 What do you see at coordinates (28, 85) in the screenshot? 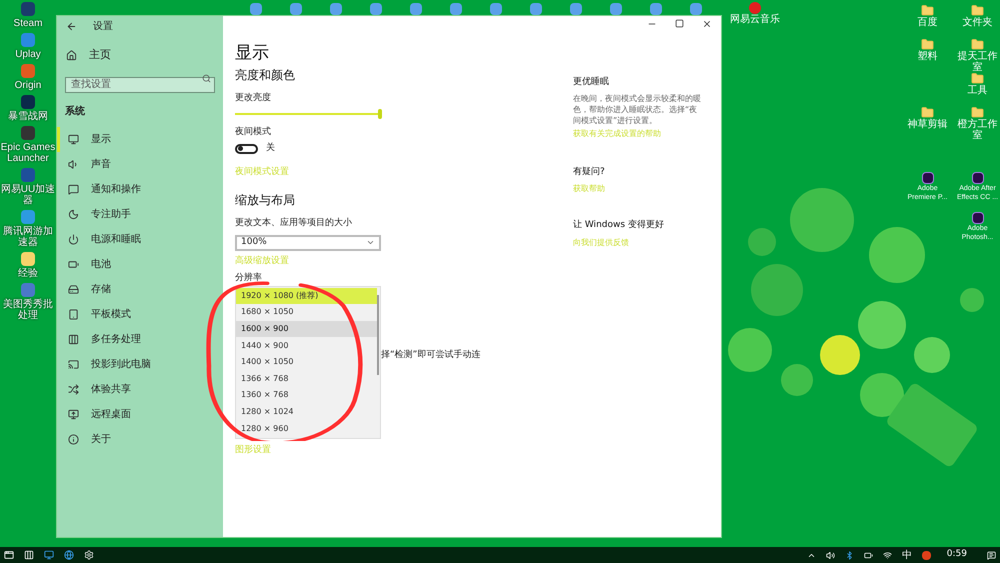
I see `icon-label: Origin` at bounding box center [28, 85].